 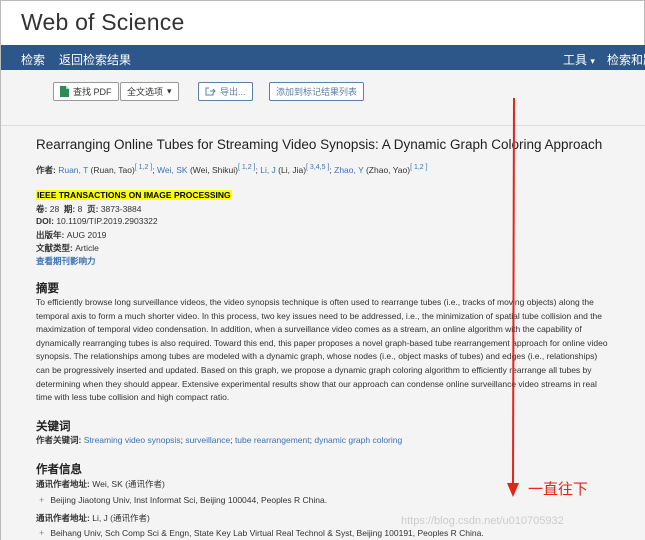 I want to click on doctype-line: 文献类型: Article, so click(x=67, y=248).